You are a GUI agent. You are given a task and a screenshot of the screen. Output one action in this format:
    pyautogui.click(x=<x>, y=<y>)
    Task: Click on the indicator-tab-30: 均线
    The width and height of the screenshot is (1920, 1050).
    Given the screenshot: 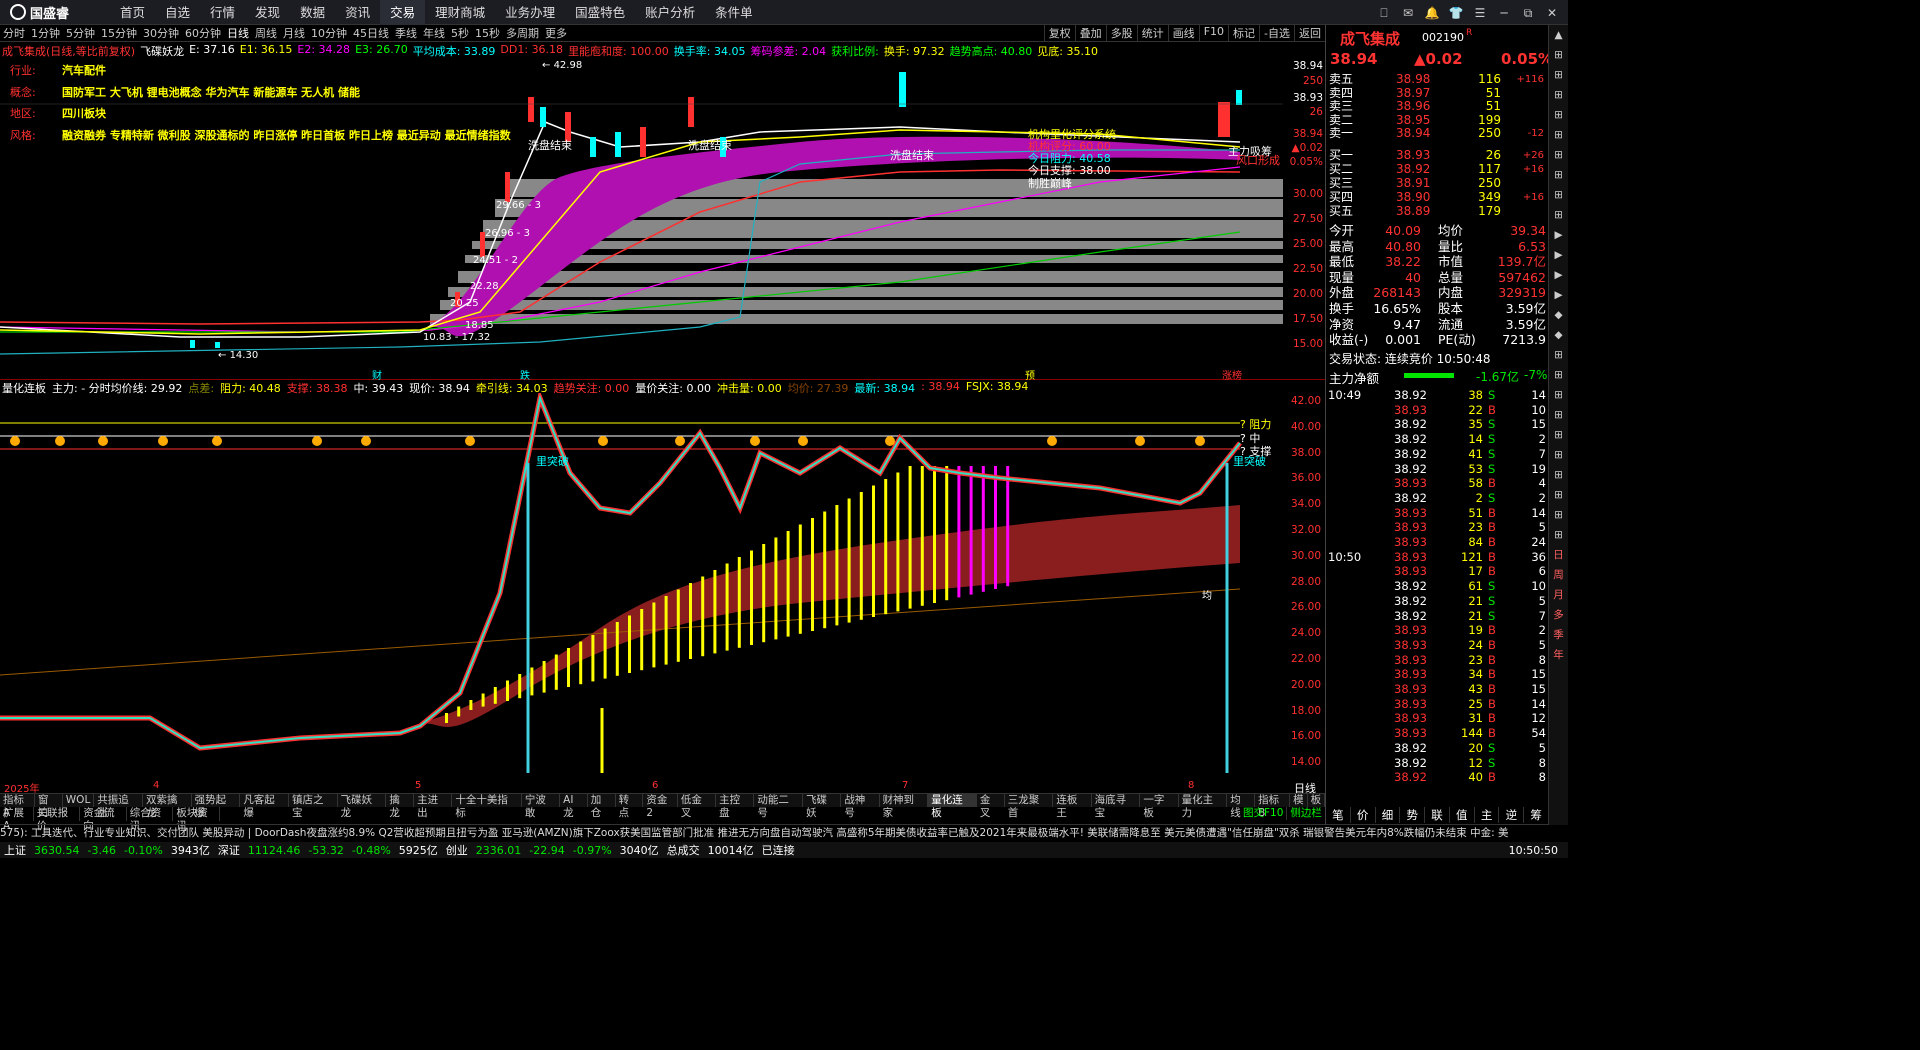 What is the action you would take?
    pyautogui.click(x=1241, y=806)
    